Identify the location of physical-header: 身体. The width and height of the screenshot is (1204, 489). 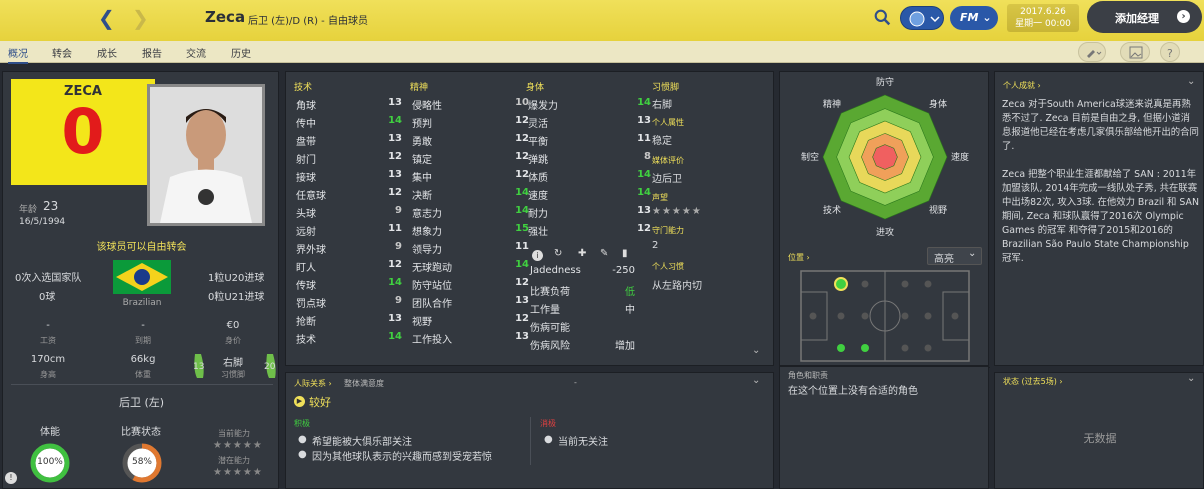
(535, 88).